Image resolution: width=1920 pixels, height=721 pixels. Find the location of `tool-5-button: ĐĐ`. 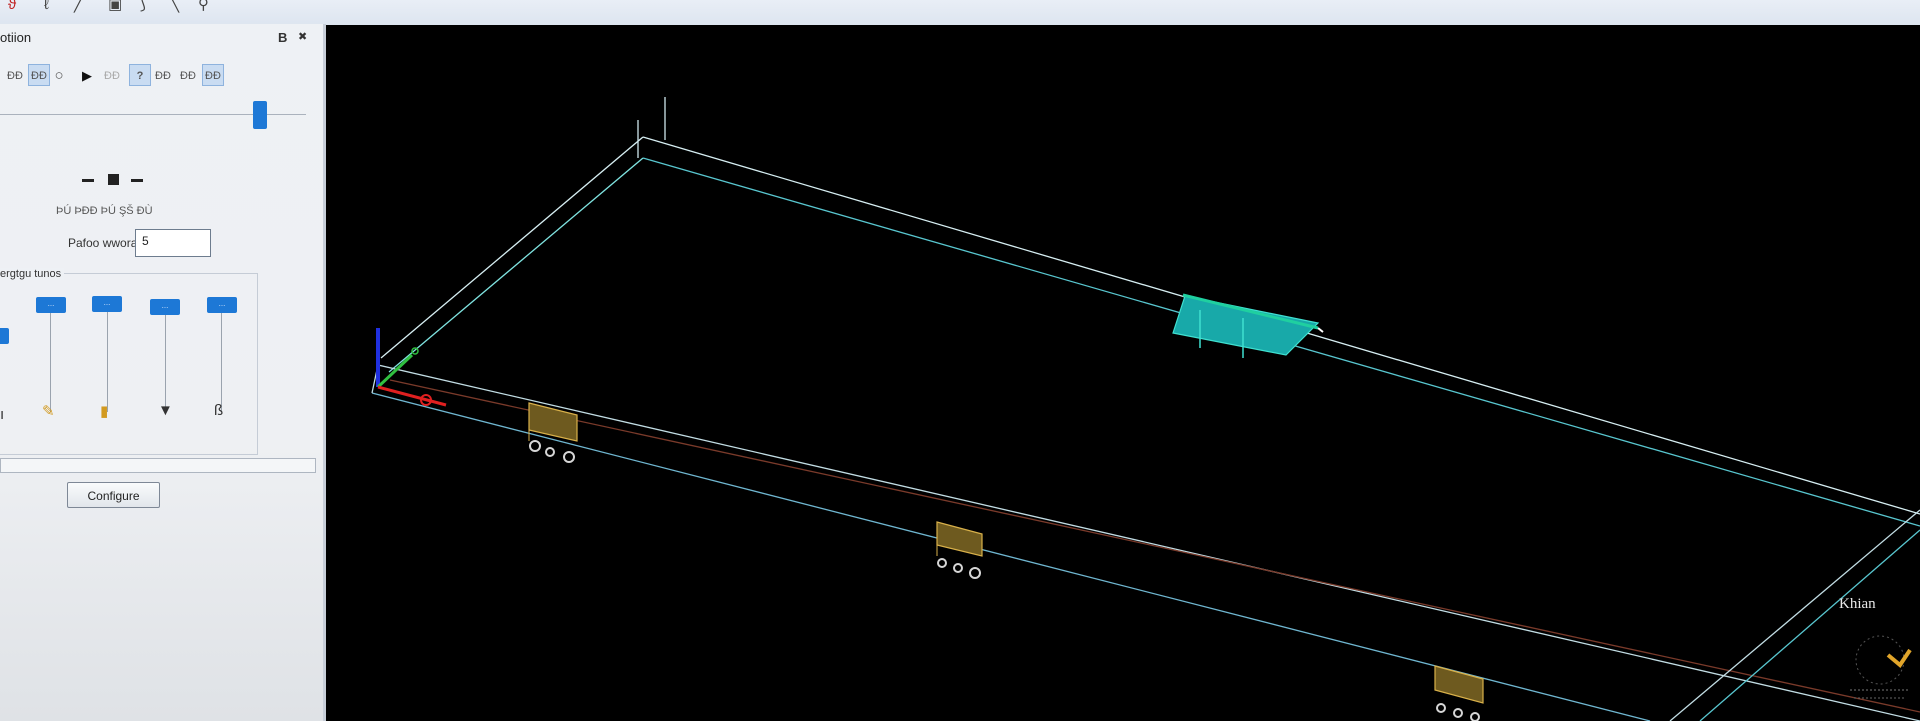

tool-5-button: ĐĐ is located at coordinates (112, 75).